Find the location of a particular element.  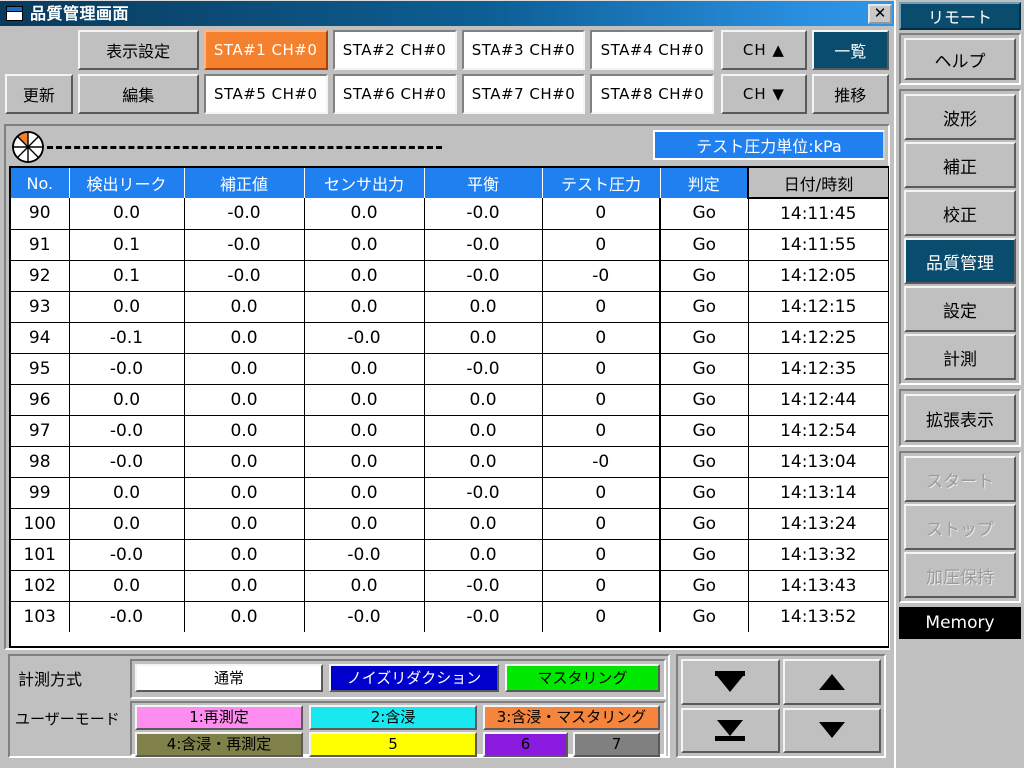

station-button-sta3: STA#3 CH#0 is located at coordinates (523, 50).